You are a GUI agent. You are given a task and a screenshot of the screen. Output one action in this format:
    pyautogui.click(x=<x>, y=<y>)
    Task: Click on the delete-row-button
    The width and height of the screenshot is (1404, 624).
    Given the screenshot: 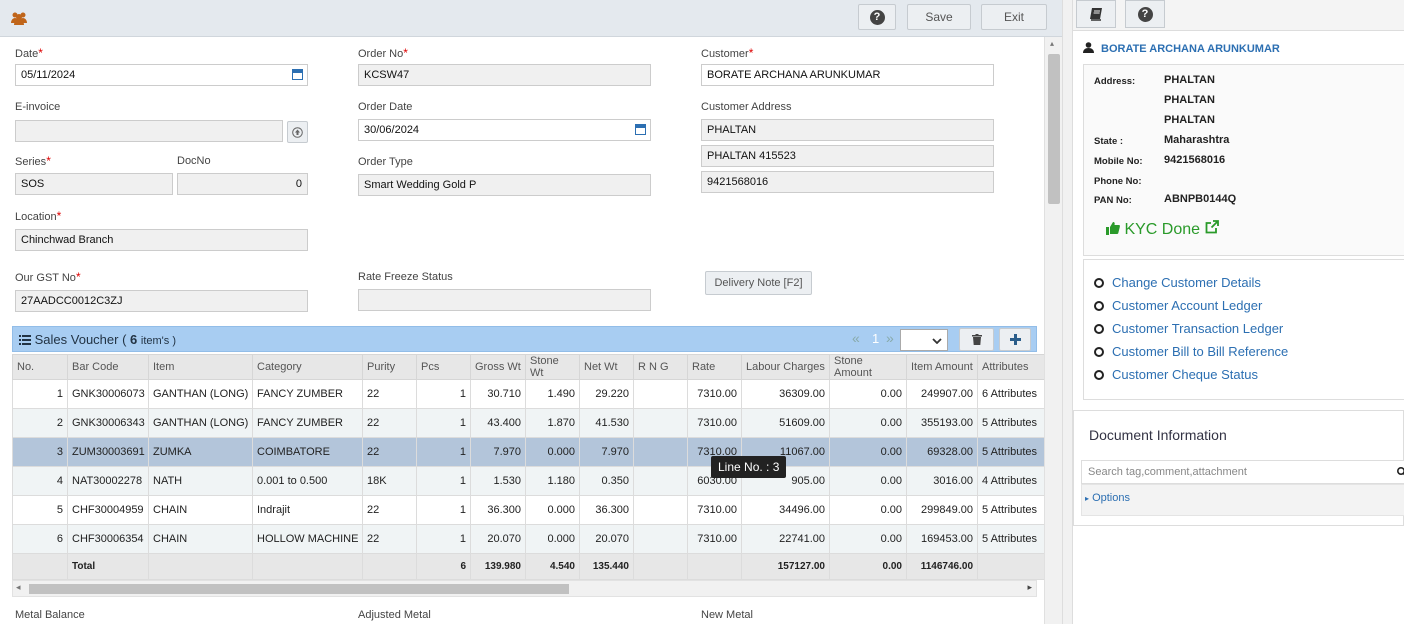 What is the action you would take?
    pyautogui.click(x=976, y=339)
    